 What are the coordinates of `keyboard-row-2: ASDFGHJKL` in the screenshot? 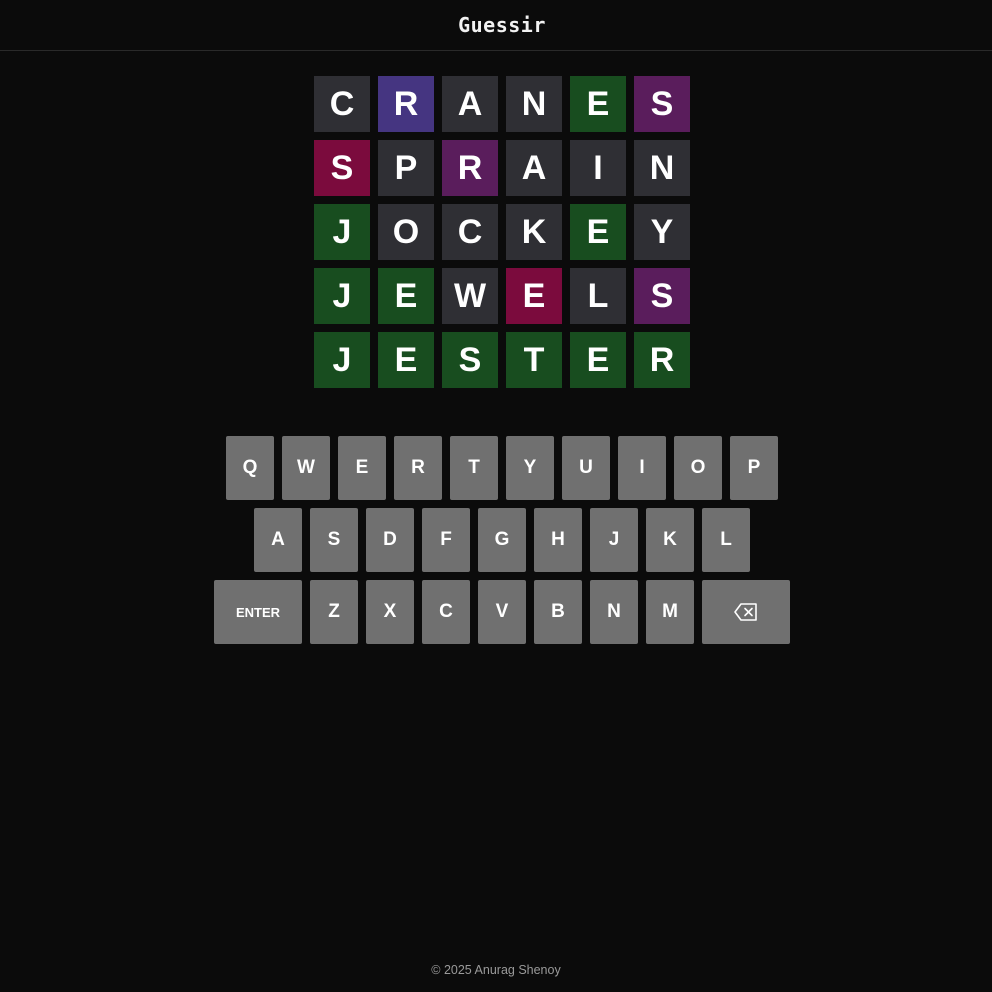 It's located at (496, 540).